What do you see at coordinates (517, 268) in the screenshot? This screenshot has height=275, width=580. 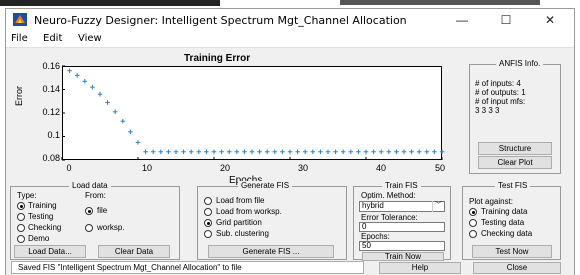 I see `close-button: Close` at bounding box center [517, 268].